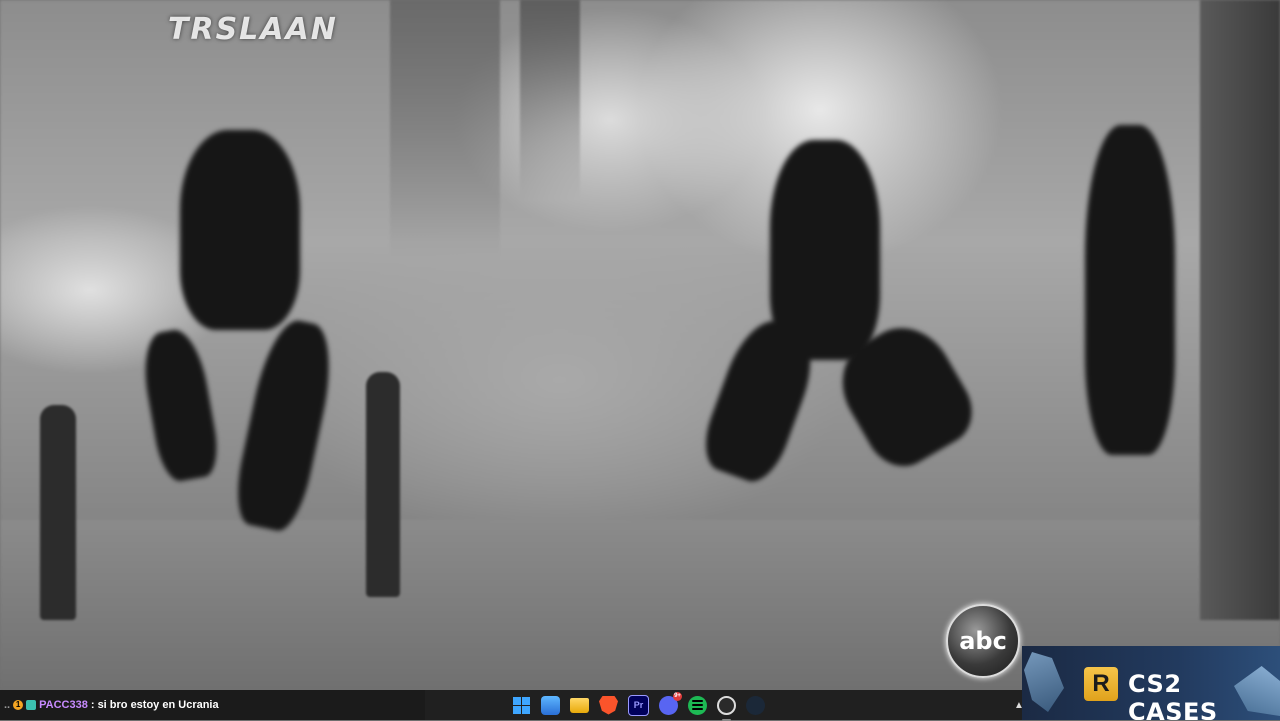 The width and height of the screenshot is (1280, 721). Describe the element at coordinates (63, 705) in the screenshot. I see `chat-username: PACC338` at that location.